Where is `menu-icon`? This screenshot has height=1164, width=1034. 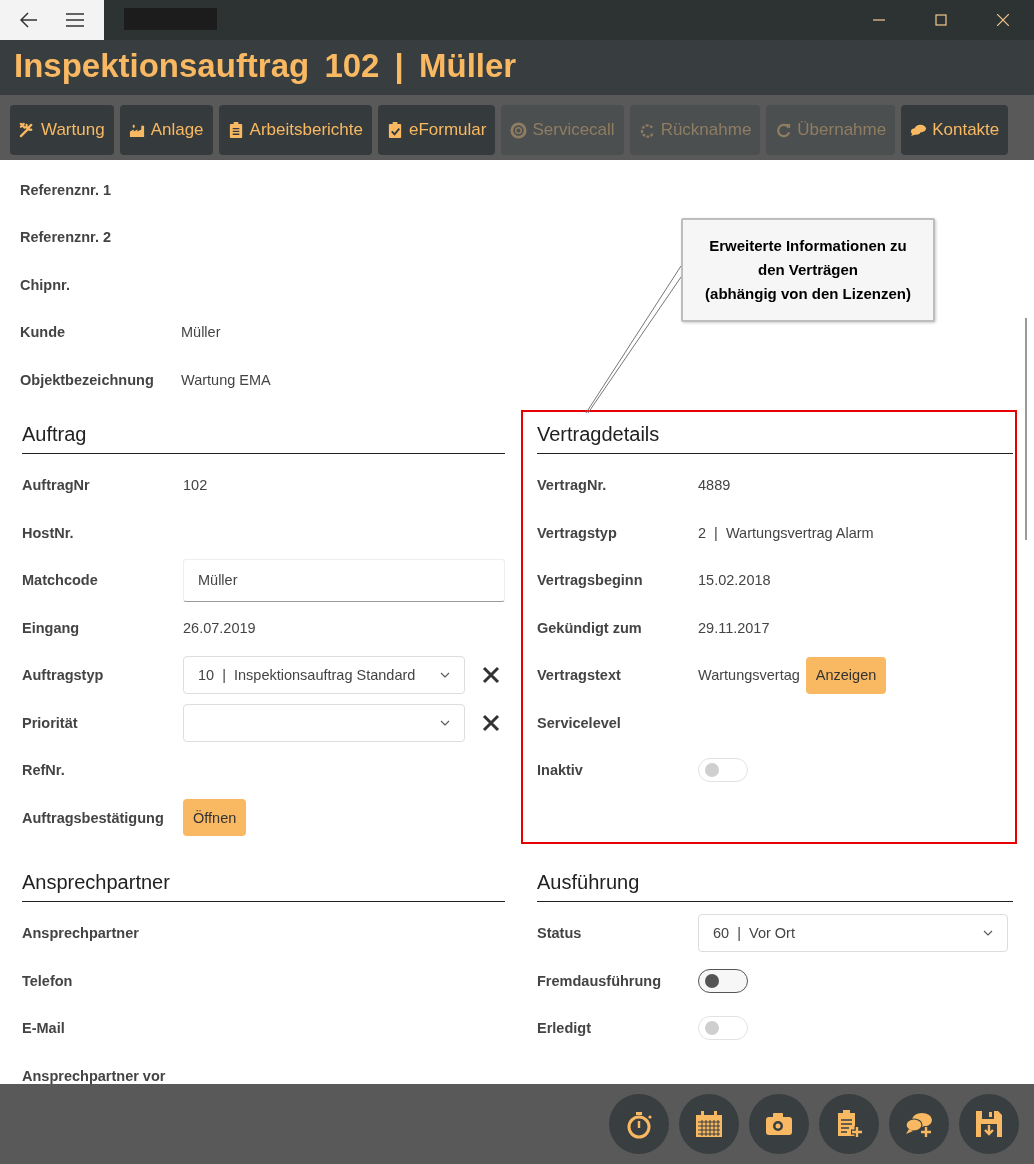
menu-icon is located at coordinates (75, 20).